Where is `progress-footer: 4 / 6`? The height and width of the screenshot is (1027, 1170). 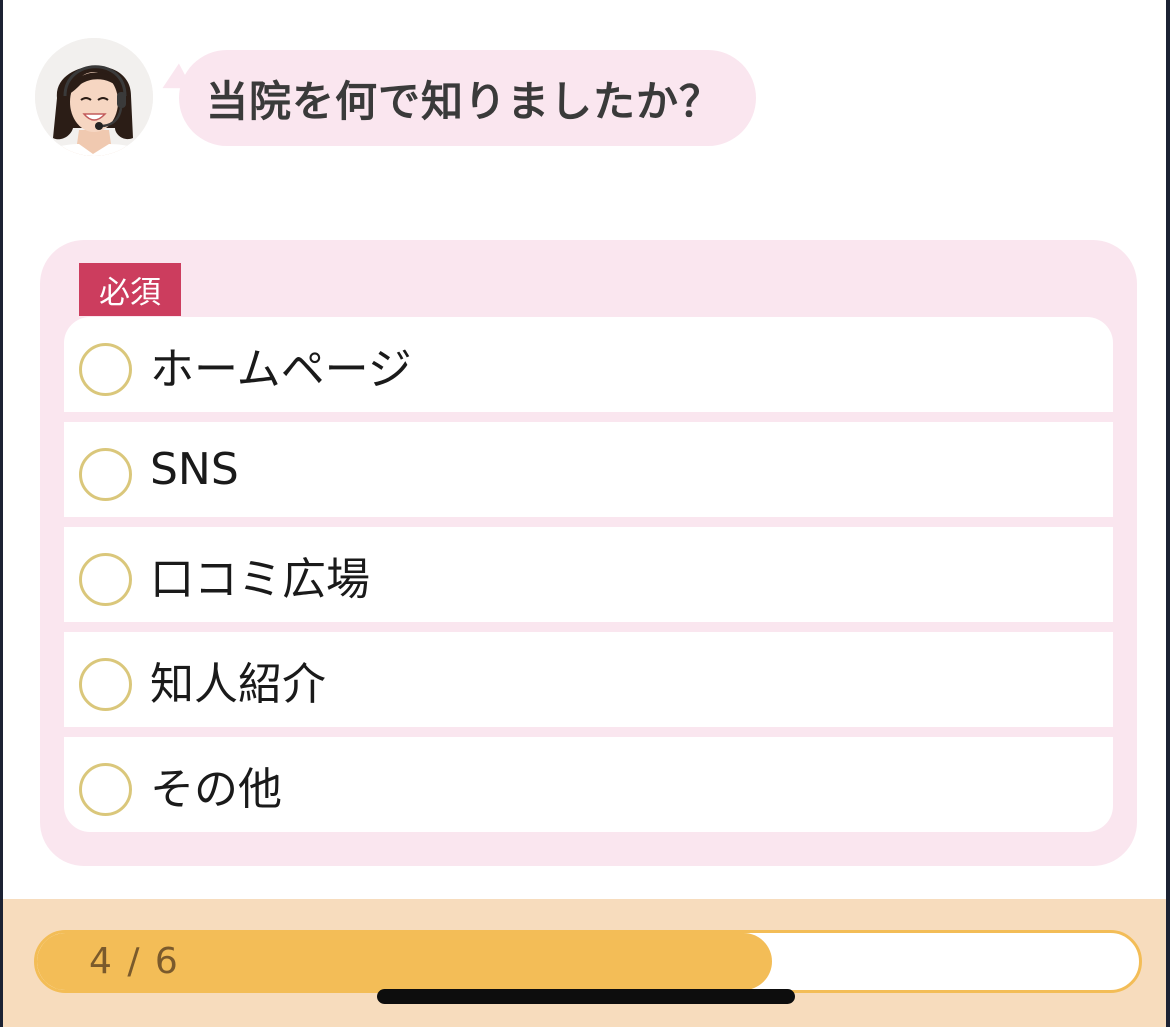 progress-footer: 4 / 6 is located at coordinates (584, 963).